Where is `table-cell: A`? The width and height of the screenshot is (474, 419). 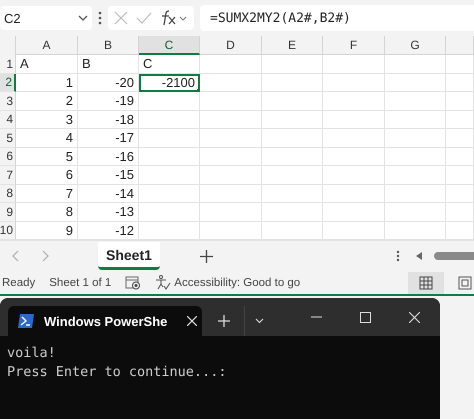 table-cell: A is located at coordinates (47, 64).